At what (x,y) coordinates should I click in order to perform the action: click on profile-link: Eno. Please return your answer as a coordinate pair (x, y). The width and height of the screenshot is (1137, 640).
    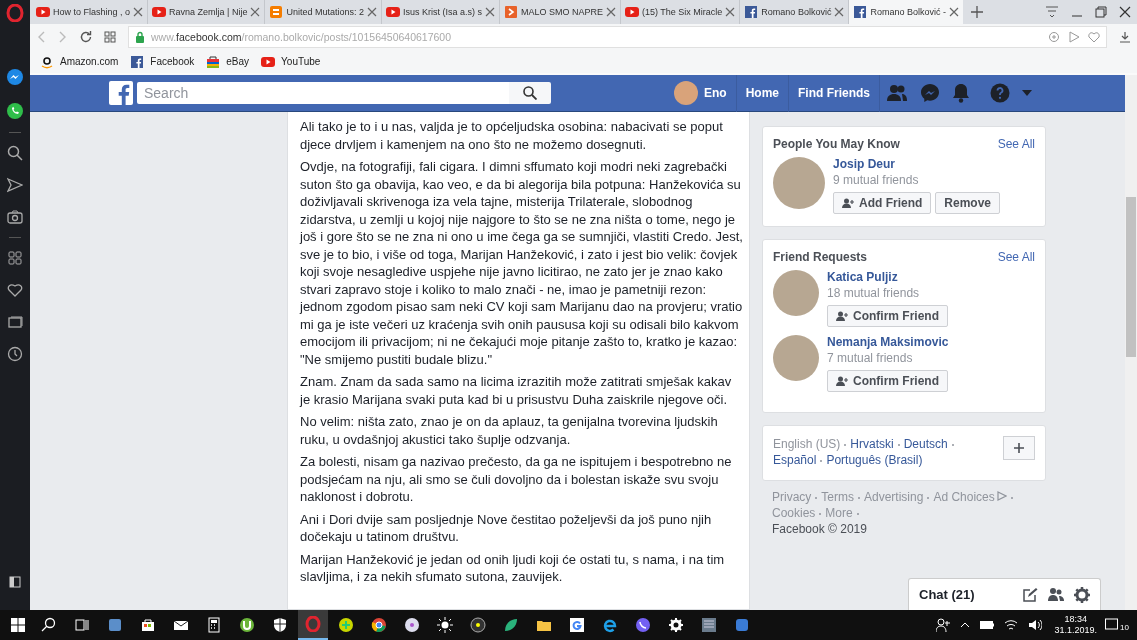
    Looking at the image, I should click on (701, 93).